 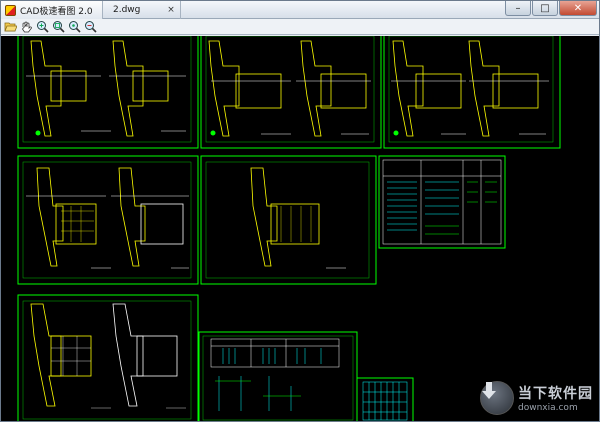 I want to click on minimize-button: –, so click(x=518, y=8).